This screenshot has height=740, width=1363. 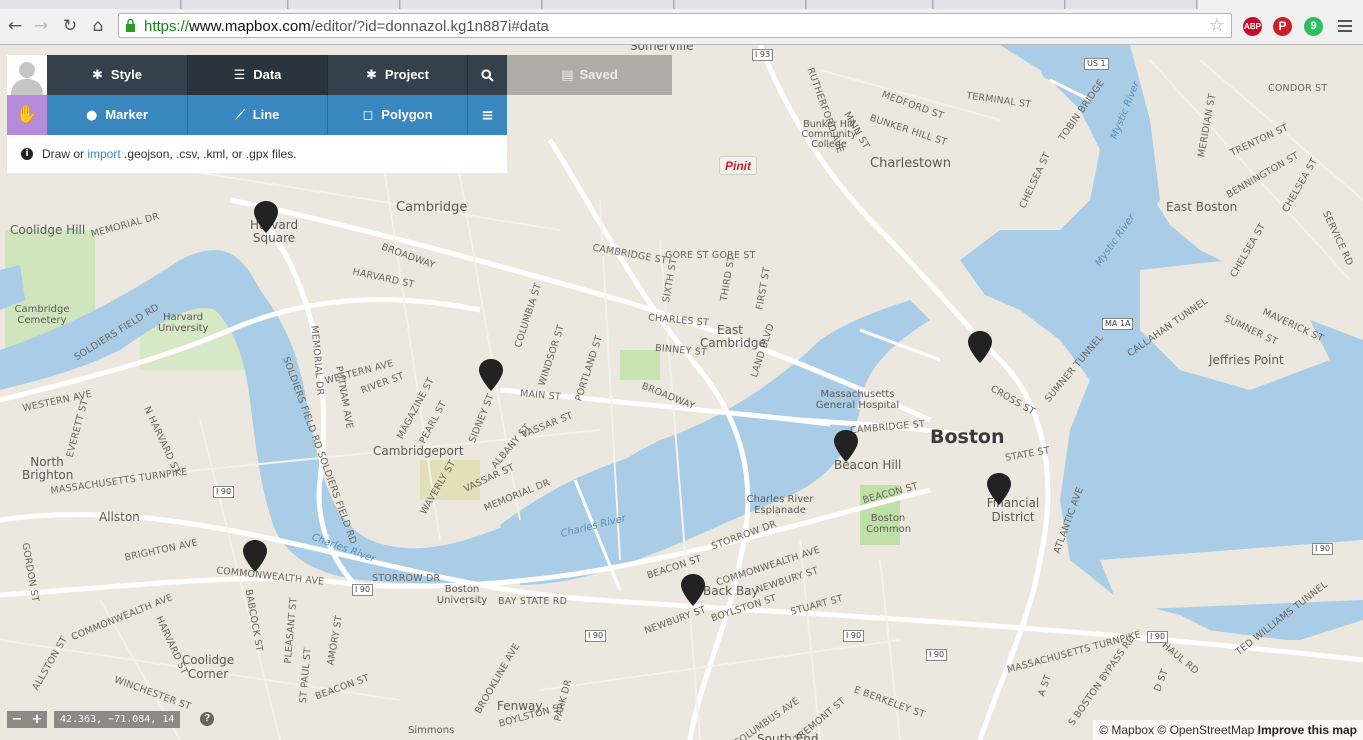 What do you see at coordinates (208, 154) in the screenshot?
I see `hint-suffix: .geojson, .csv, .kml, or .gpx files.` at bounding box center [208, 154].